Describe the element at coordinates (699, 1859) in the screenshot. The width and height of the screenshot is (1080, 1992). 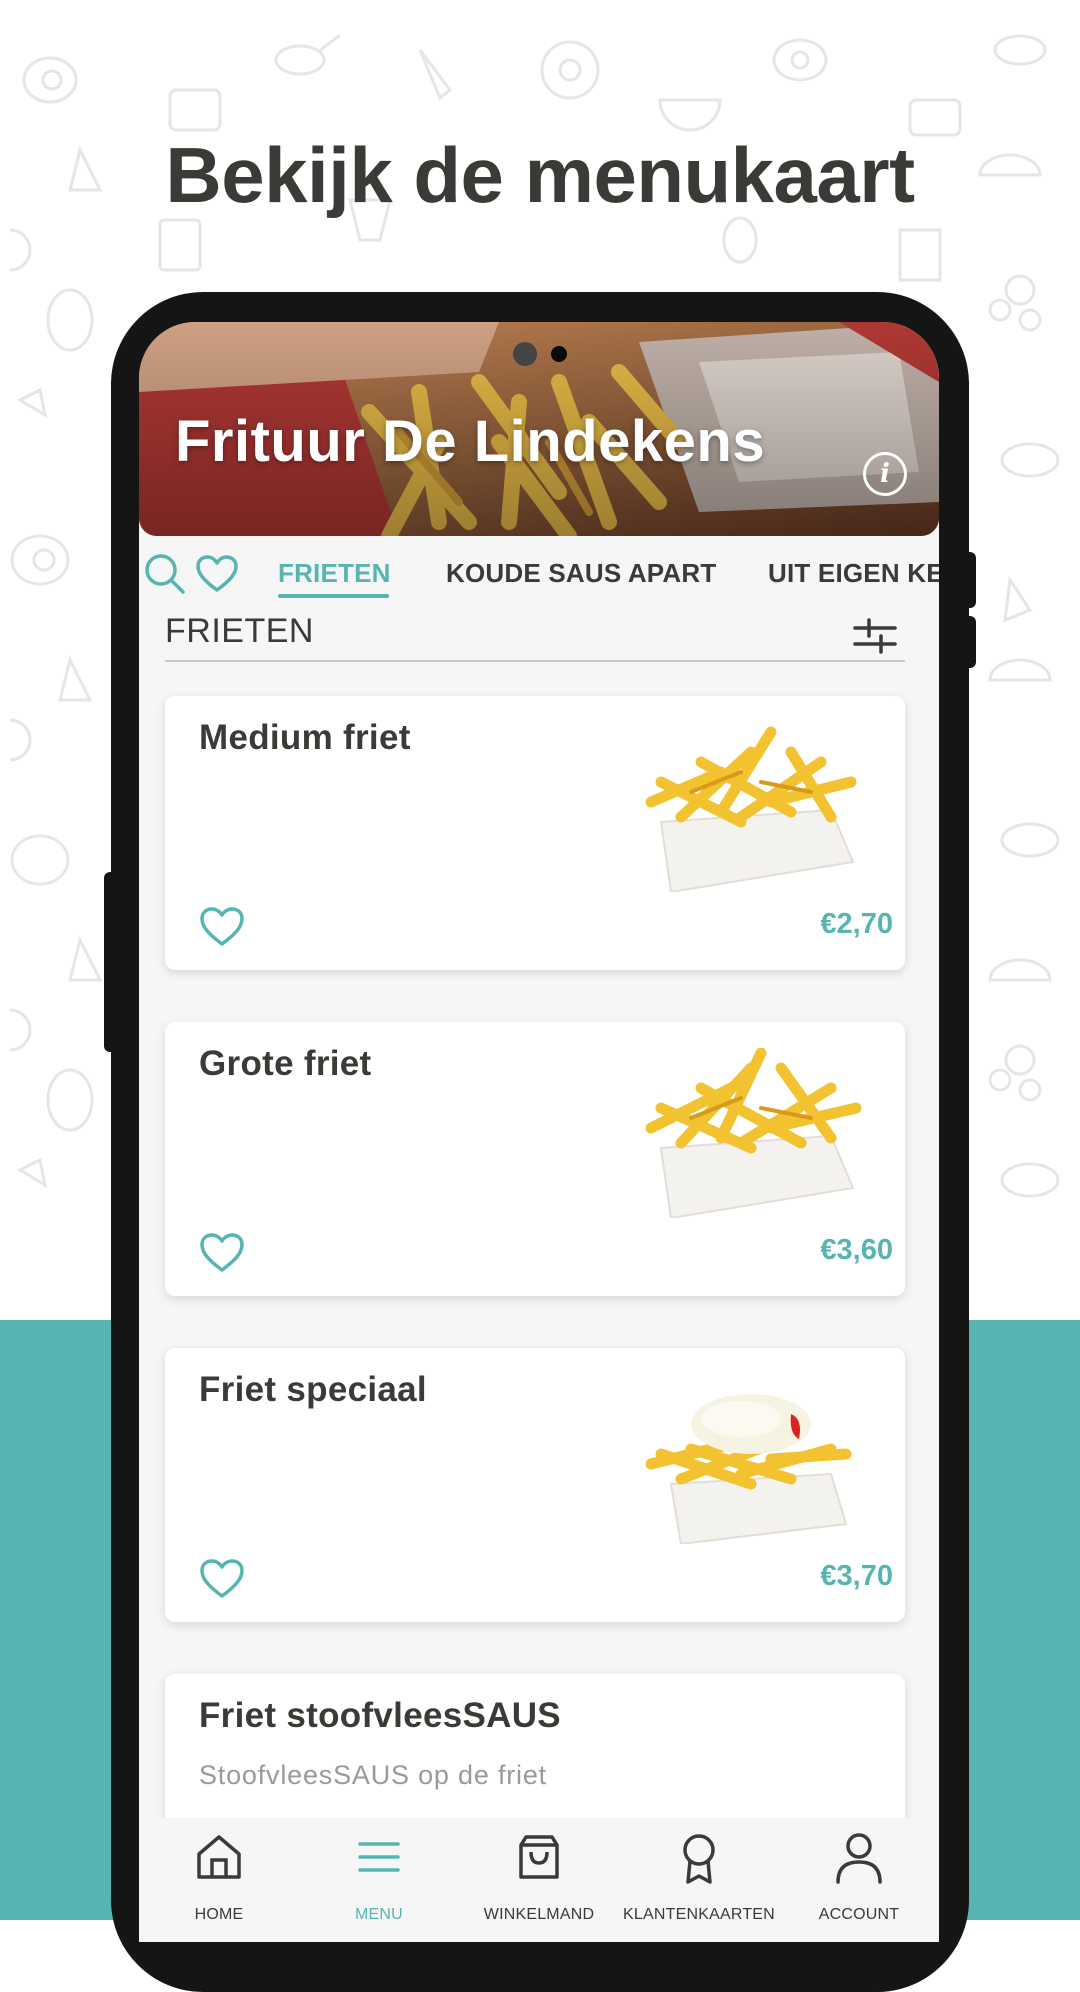
I see `award-icon` at that location.